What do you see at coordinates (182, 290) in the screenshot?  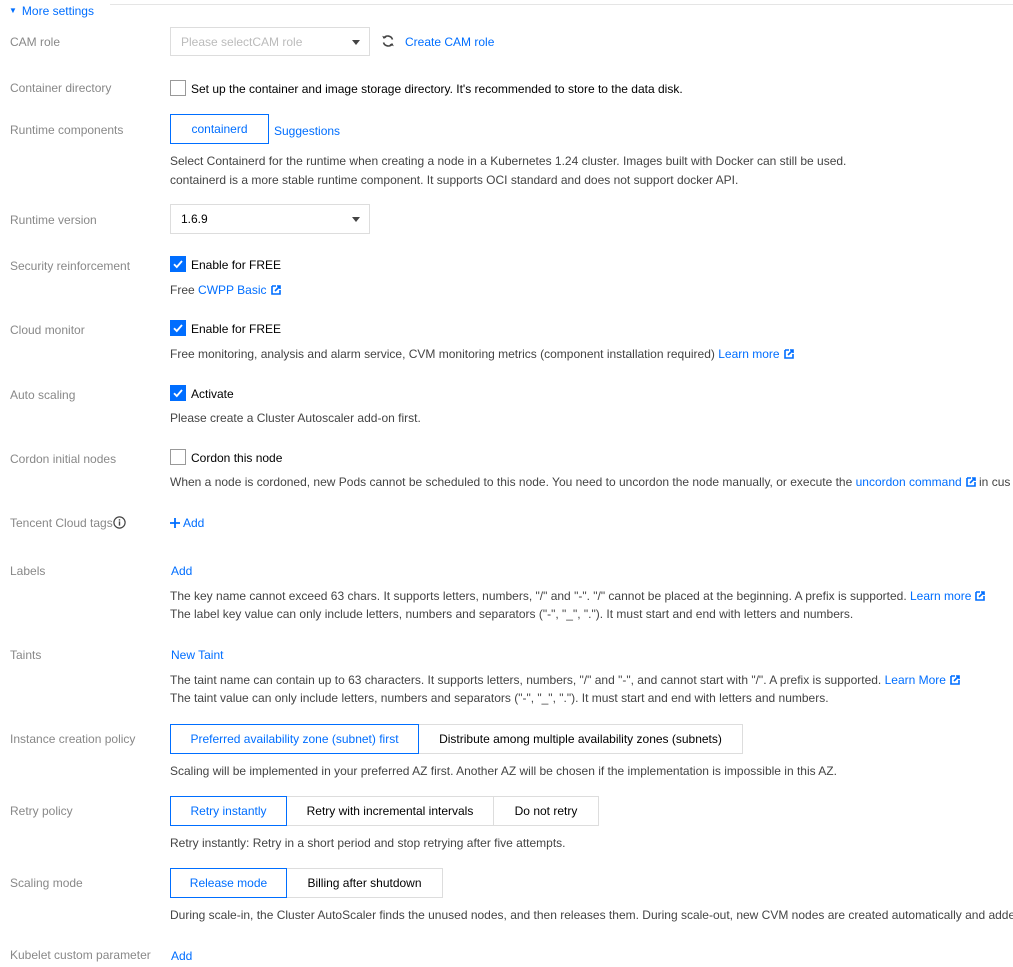 I see `free-prefix: Free` at bounding box center [182, 290].